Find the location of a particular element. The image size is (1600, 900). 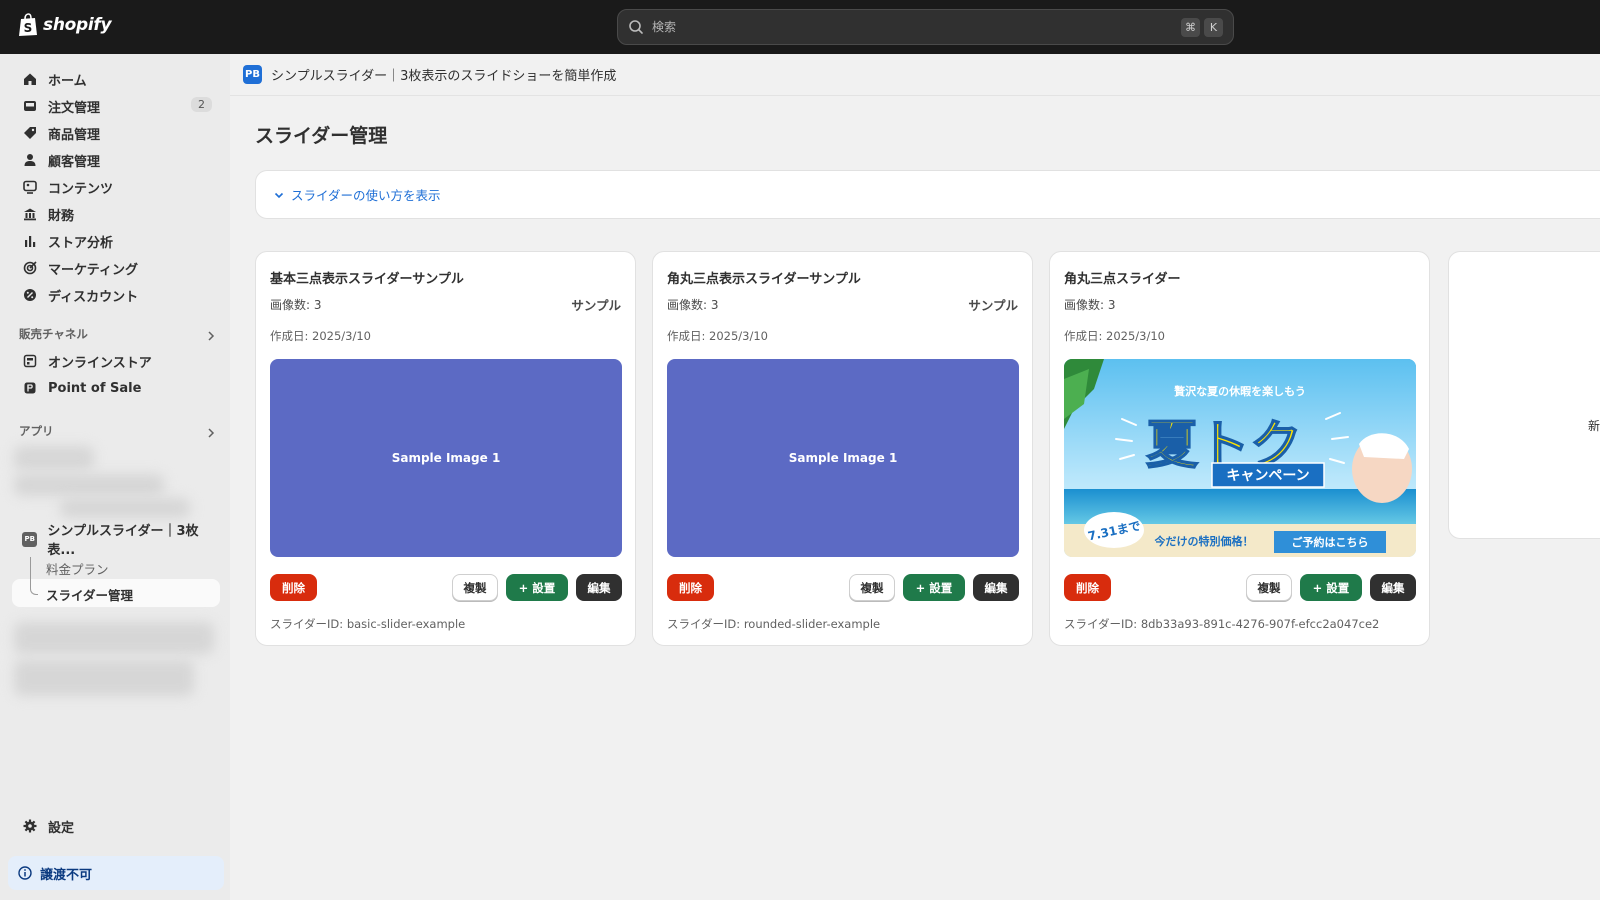

sidebar-item-point-of-sale: Point of Sale is located at coordinates (116, 388).